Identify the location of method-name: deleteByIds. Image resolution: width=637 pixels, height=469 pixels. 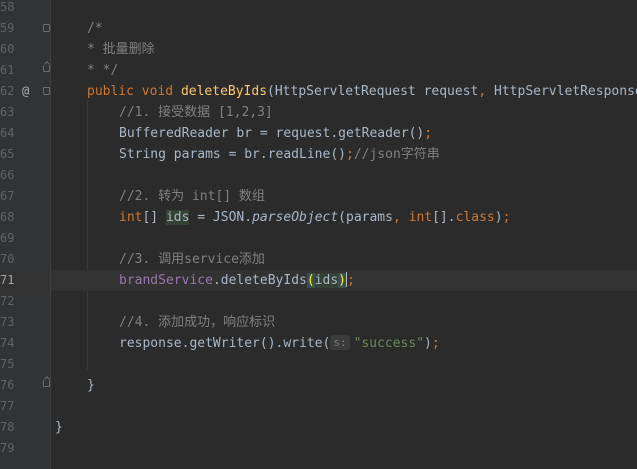
(224, 91).